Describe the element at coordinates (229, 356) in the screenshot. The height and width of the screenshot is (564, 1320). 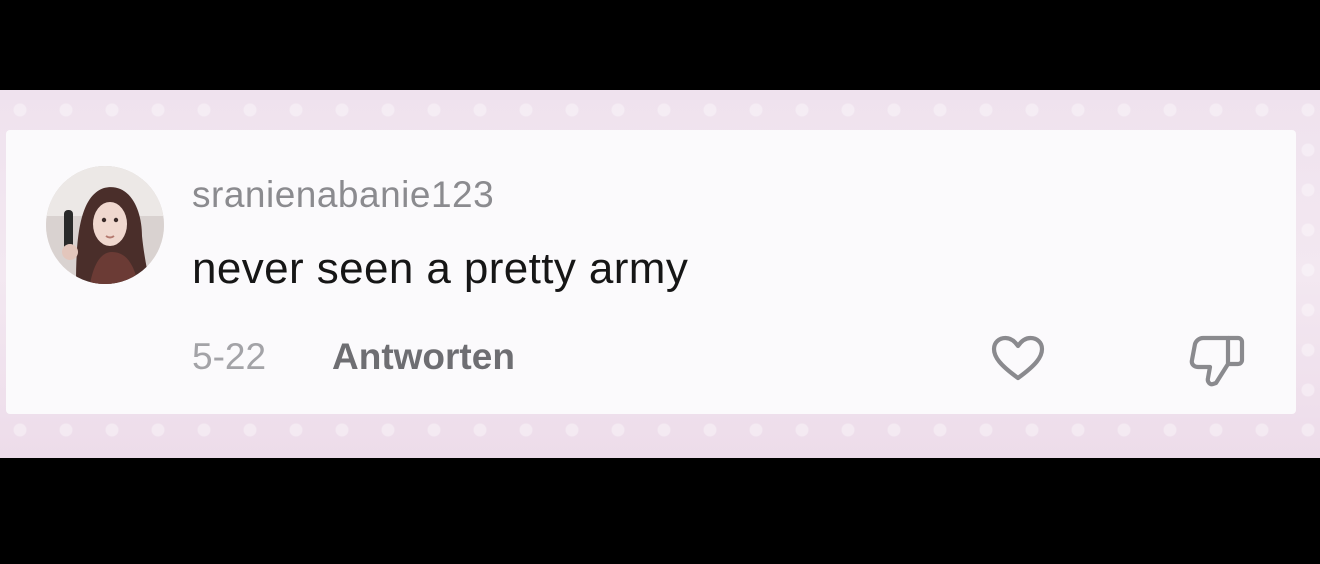
I see `comment-date: 5-22` at that location.